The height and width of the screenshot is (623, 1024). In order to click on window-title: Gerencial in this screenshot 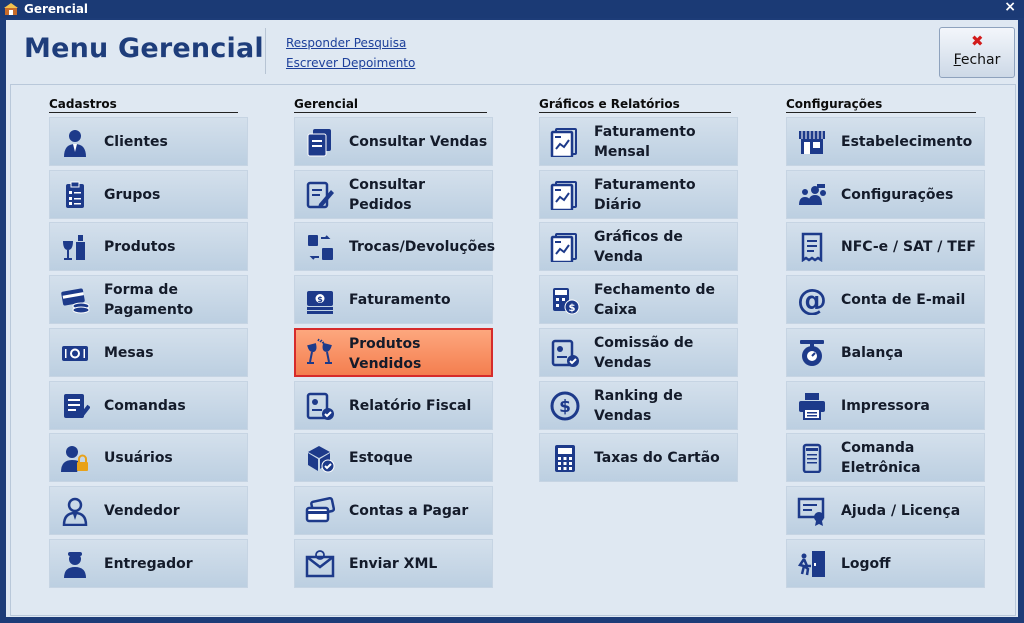, I will do `click(56, 9)`.